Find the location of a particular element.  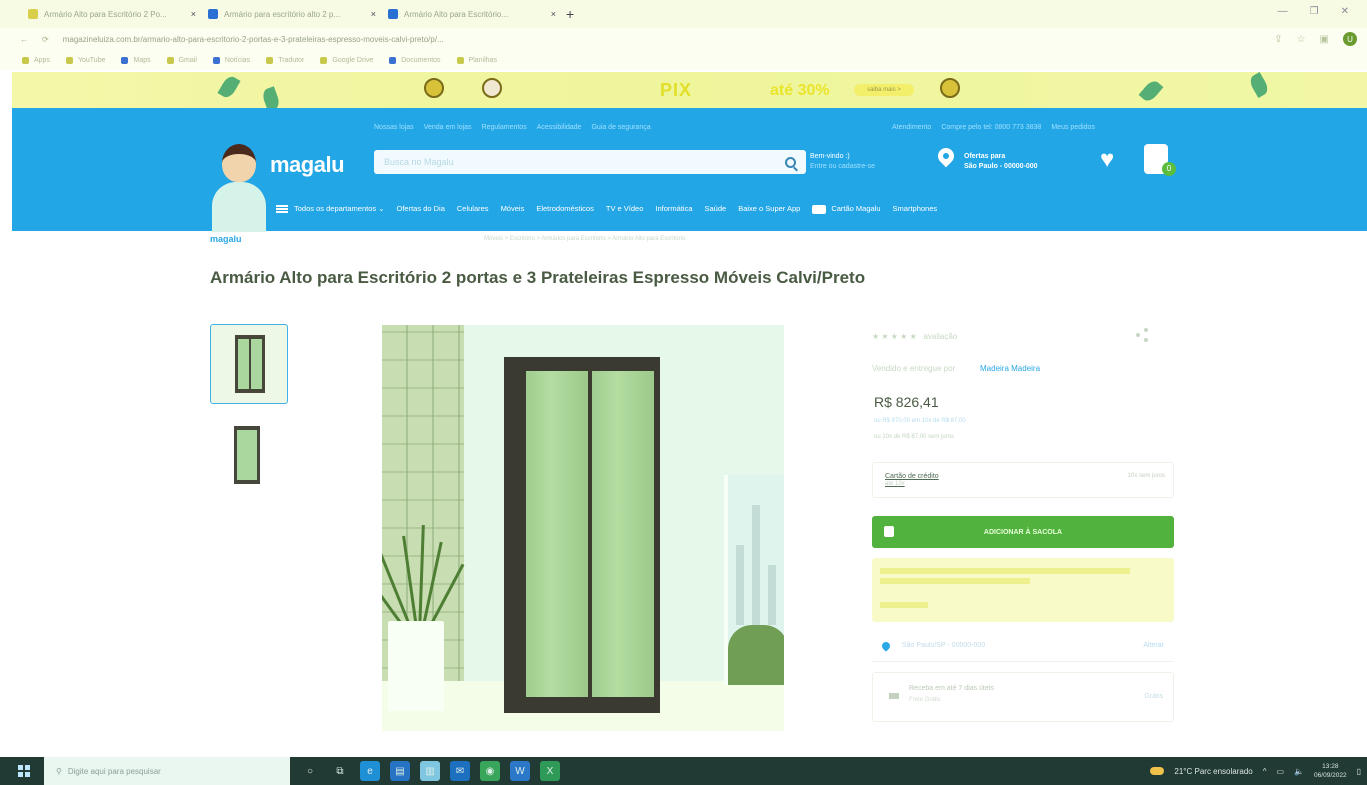

excel-icon: X is located at coordinates (550, 771).